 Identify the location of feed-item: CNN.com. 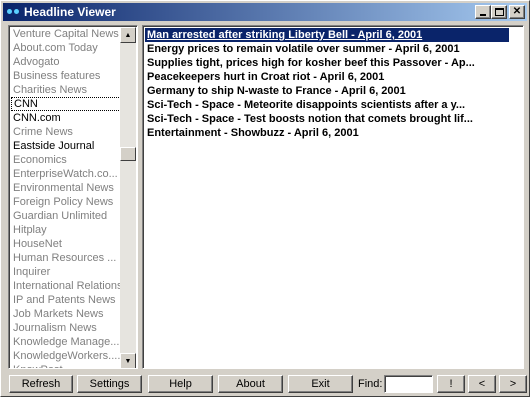
(66, 118).